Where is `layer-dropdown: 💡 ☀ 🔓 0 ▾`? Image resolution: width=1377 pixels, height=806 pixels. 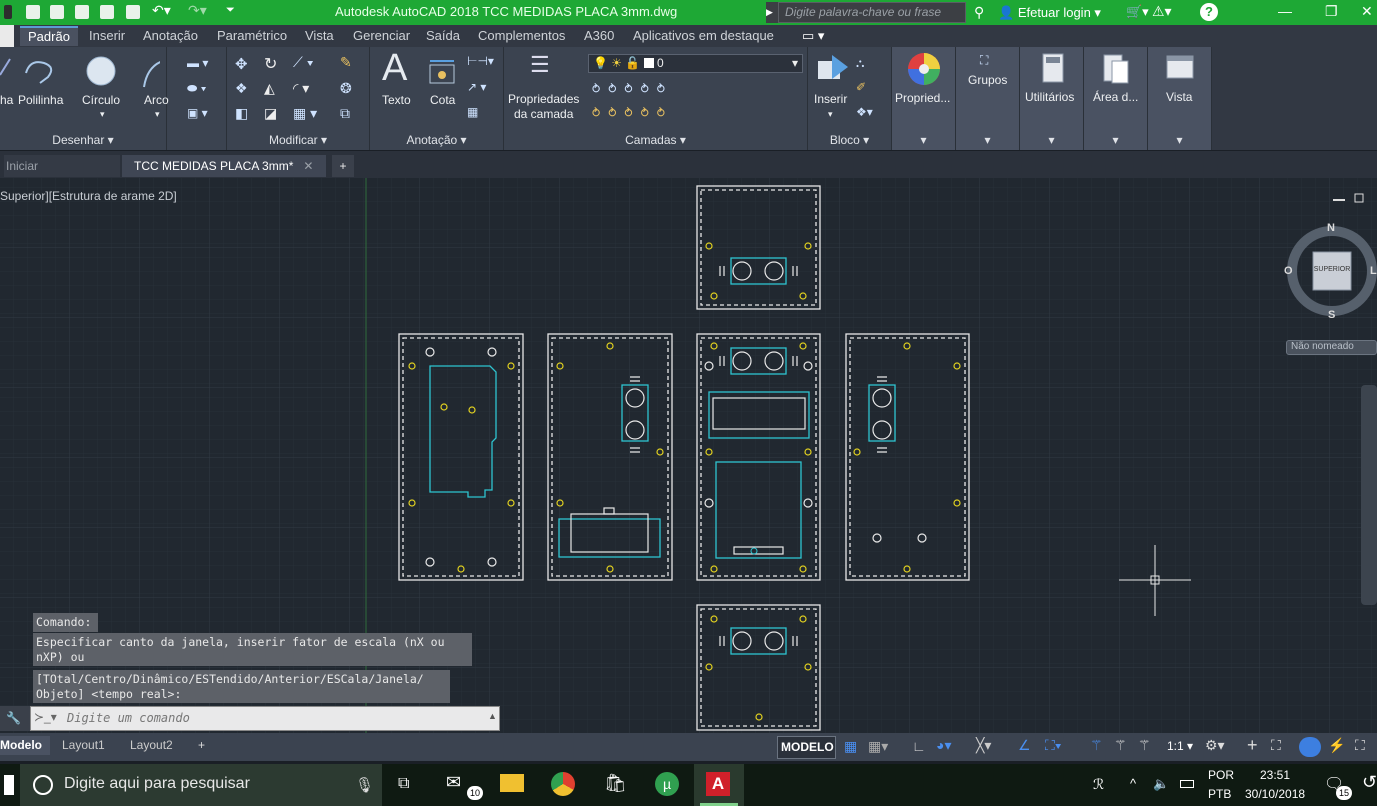
layer-dropdown: 💡 ☀ 🔓 0 ▾ is located at coordinates (695, 63).